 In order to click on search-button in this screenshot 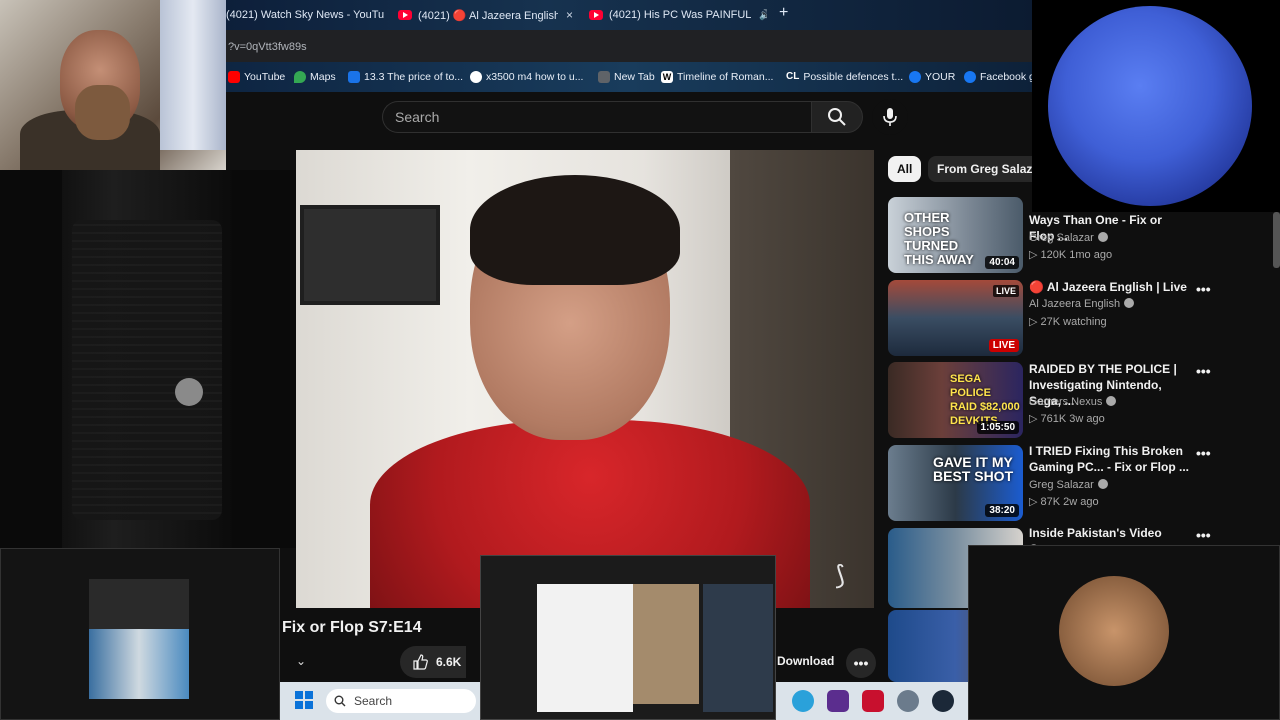, I will do `click(837, 117)`.